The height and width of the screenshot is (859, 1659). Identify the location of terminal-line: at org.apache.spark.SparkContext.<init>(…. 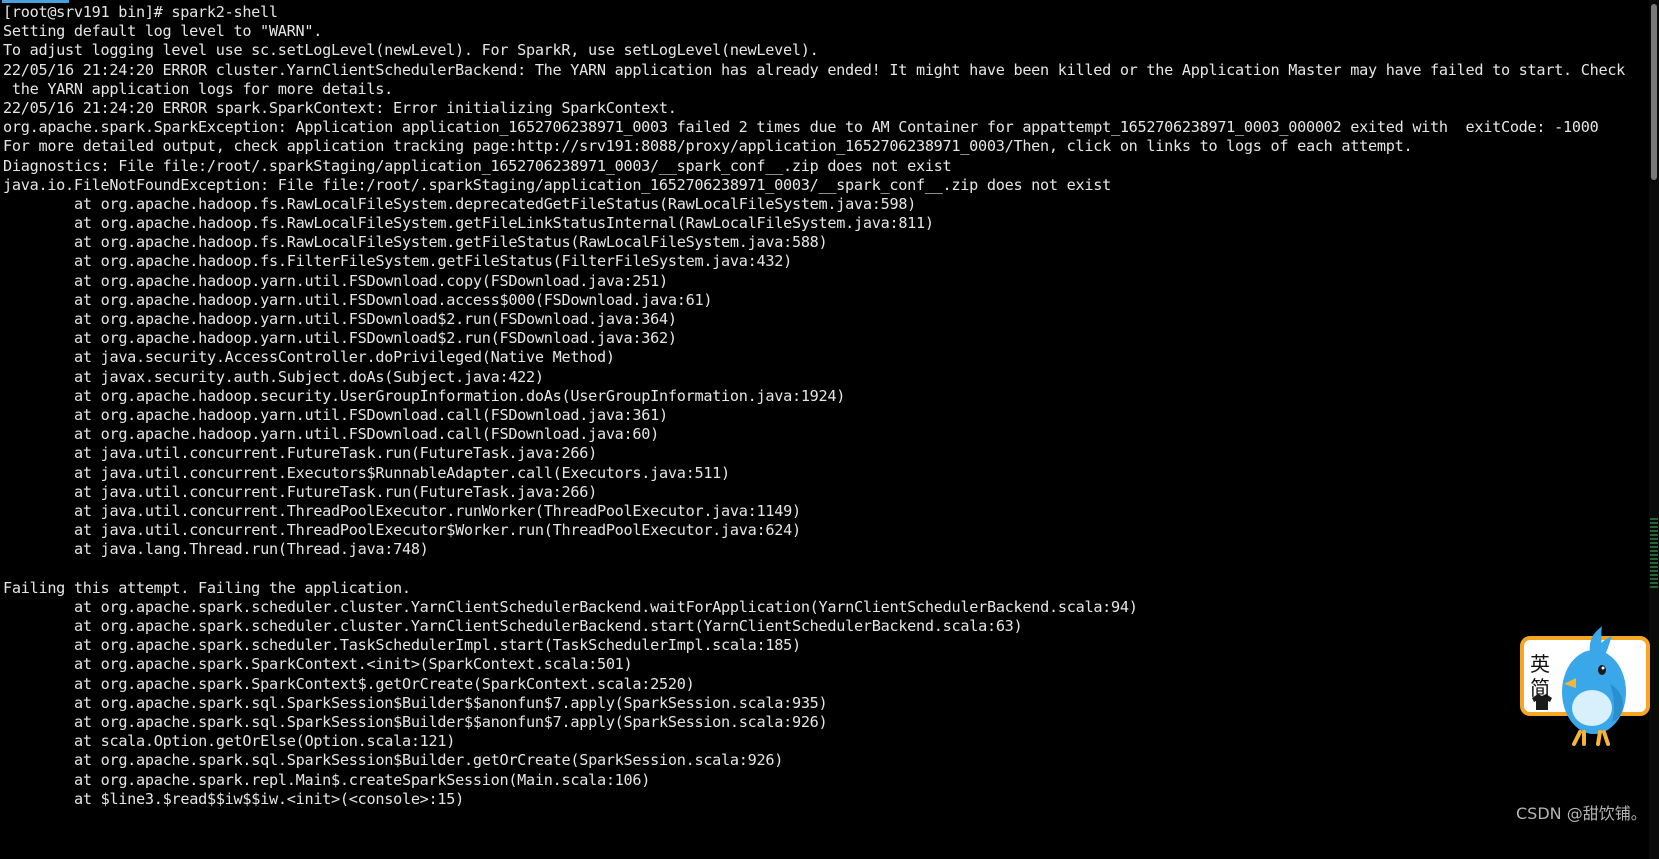
(353, 664).